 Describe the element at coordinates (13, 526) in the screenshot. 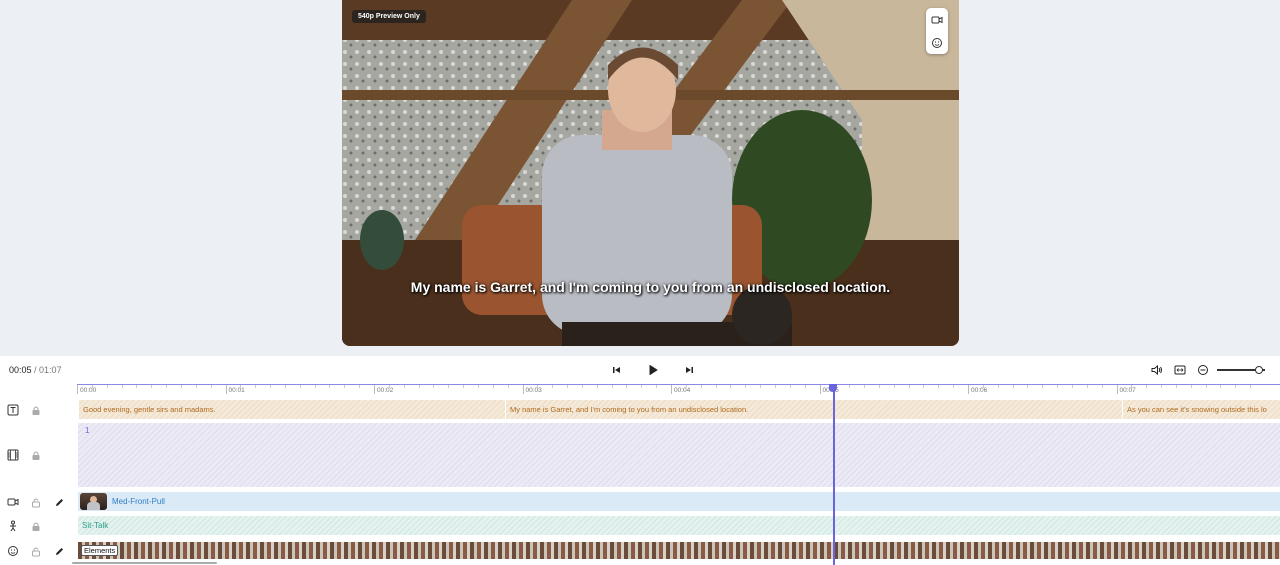

I see `motion-track-icon` at that location.